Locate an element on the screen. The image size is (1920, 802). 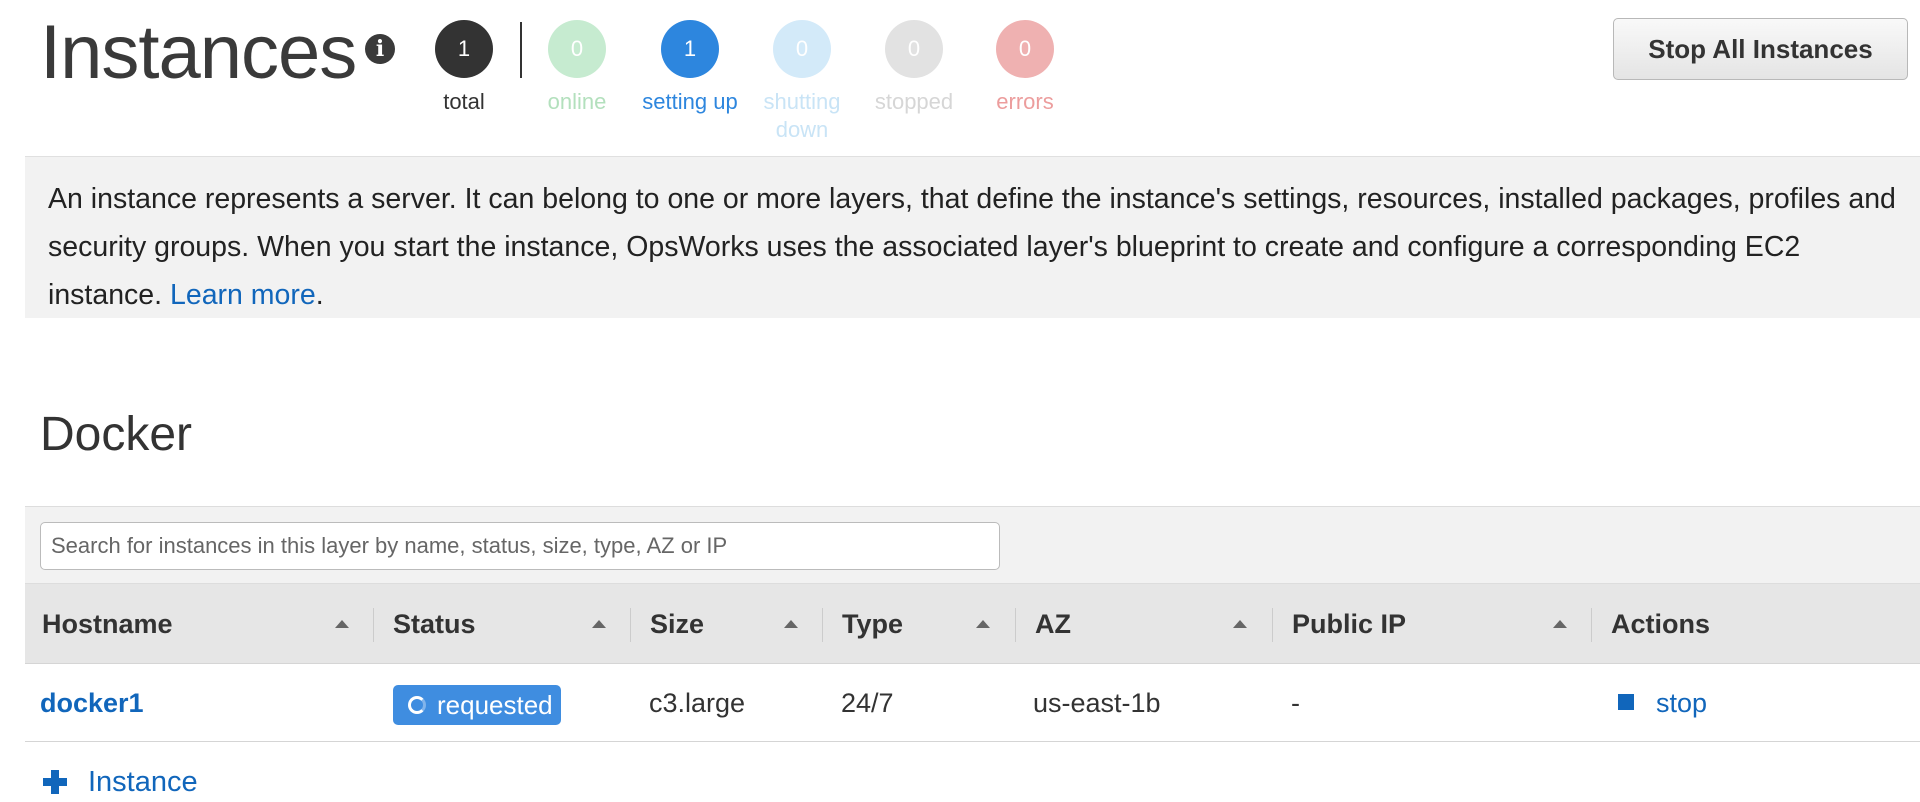
column-header-hostname: Hostname is located at coordinates (107, 624).